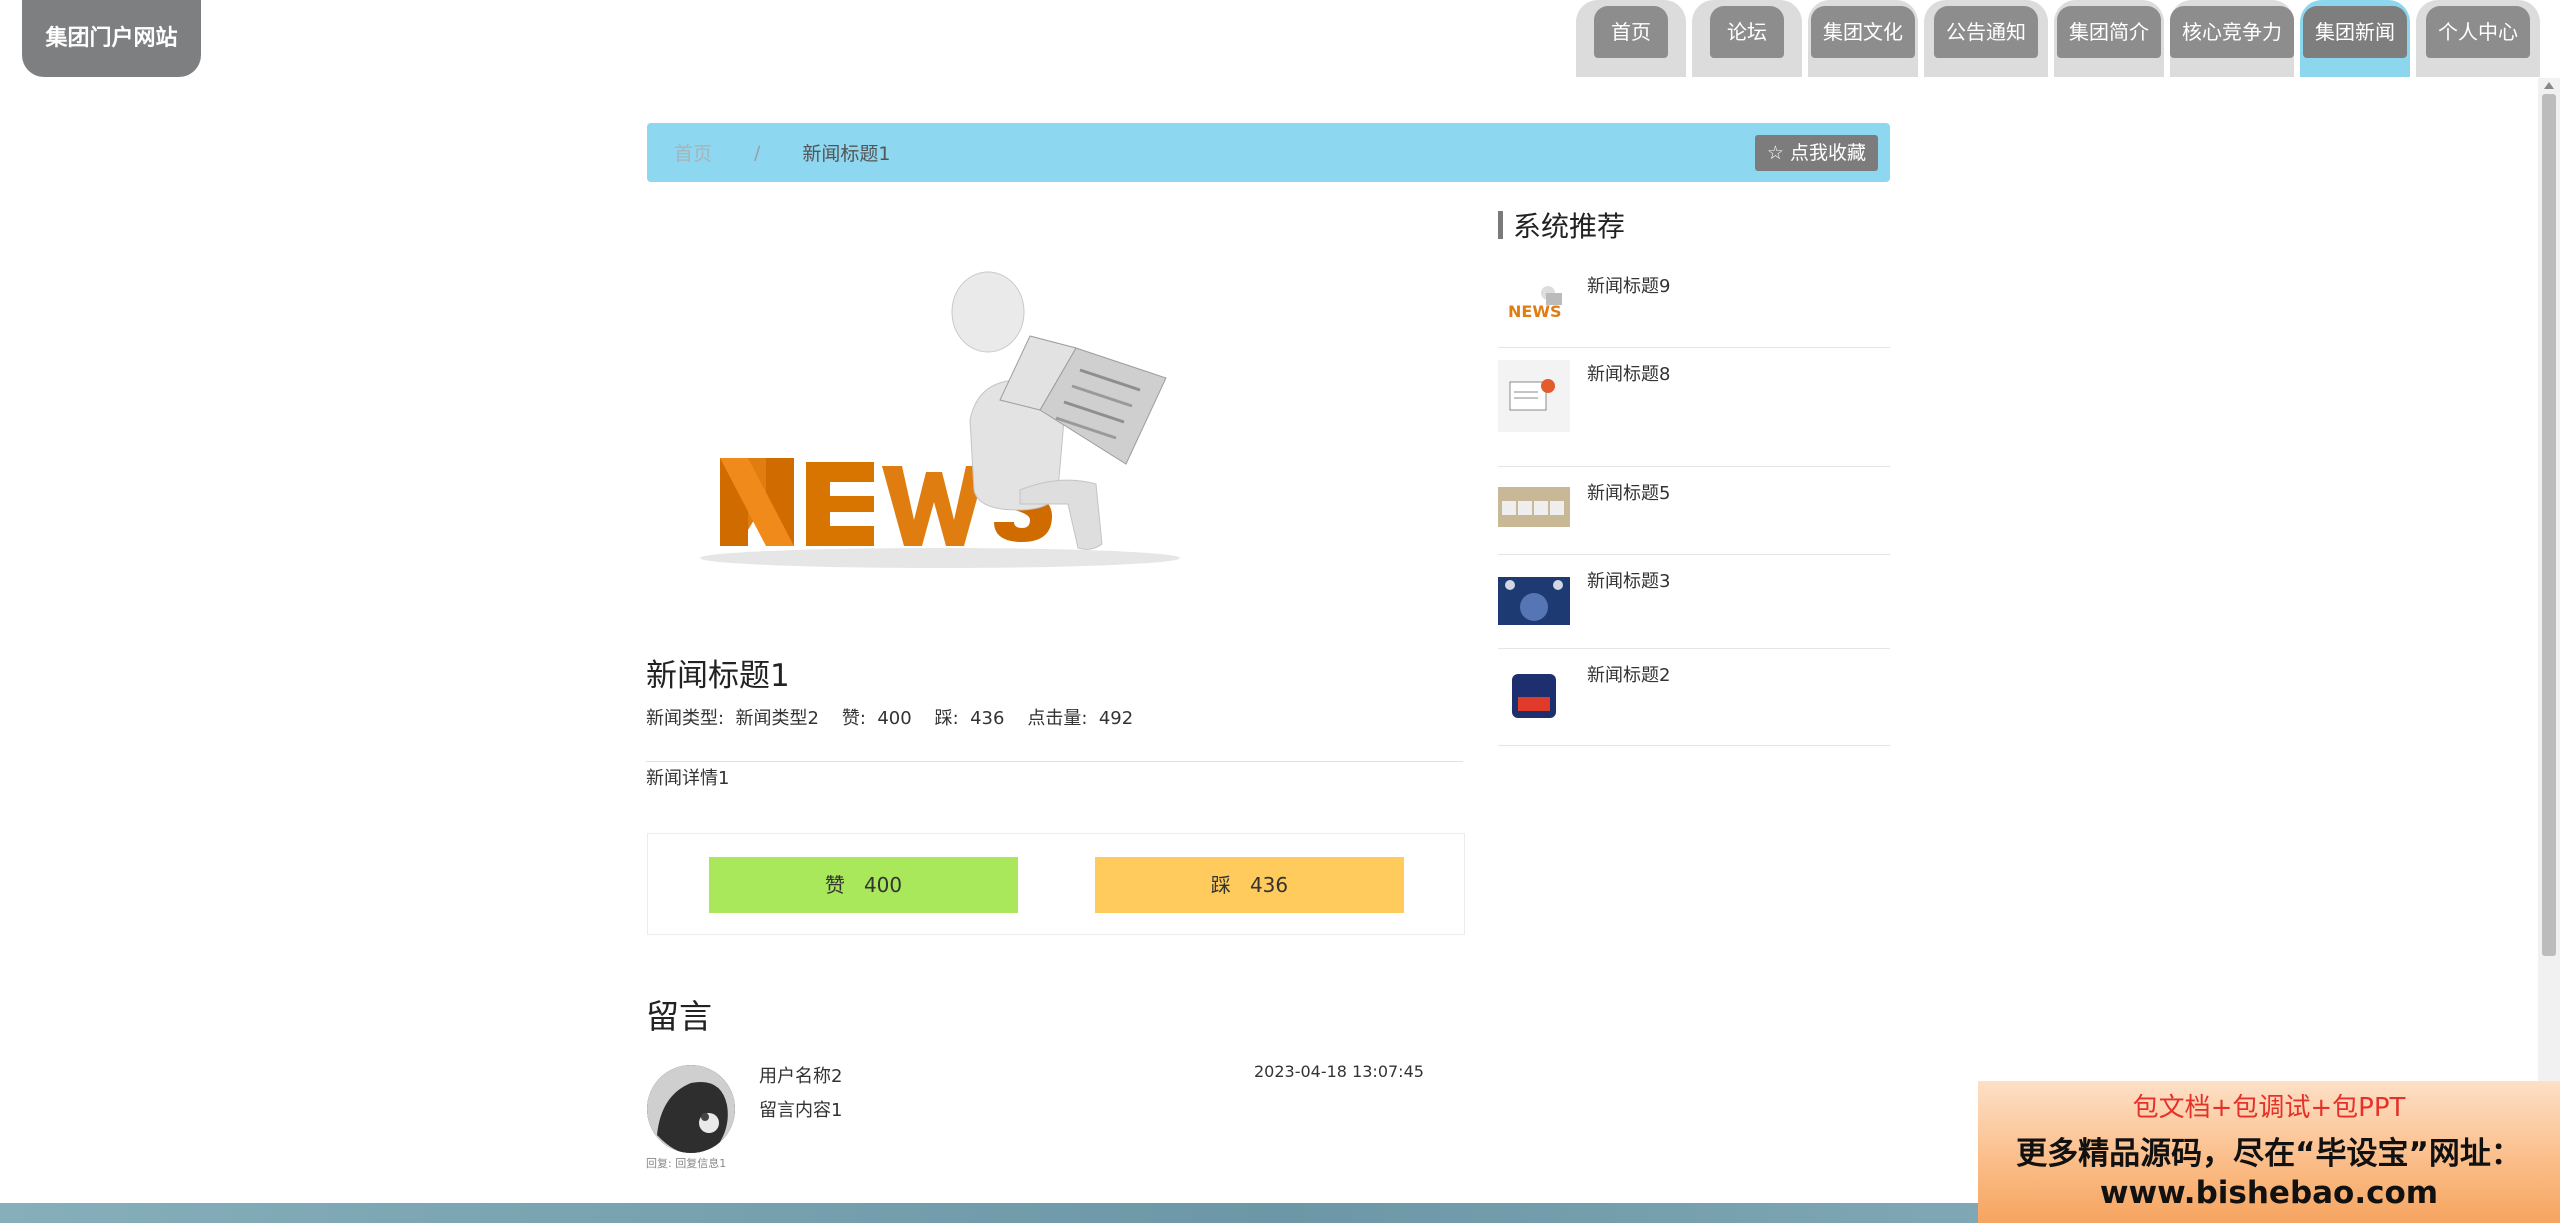  I want to click on comment-username: 用户名称2, so click(801, 1076).